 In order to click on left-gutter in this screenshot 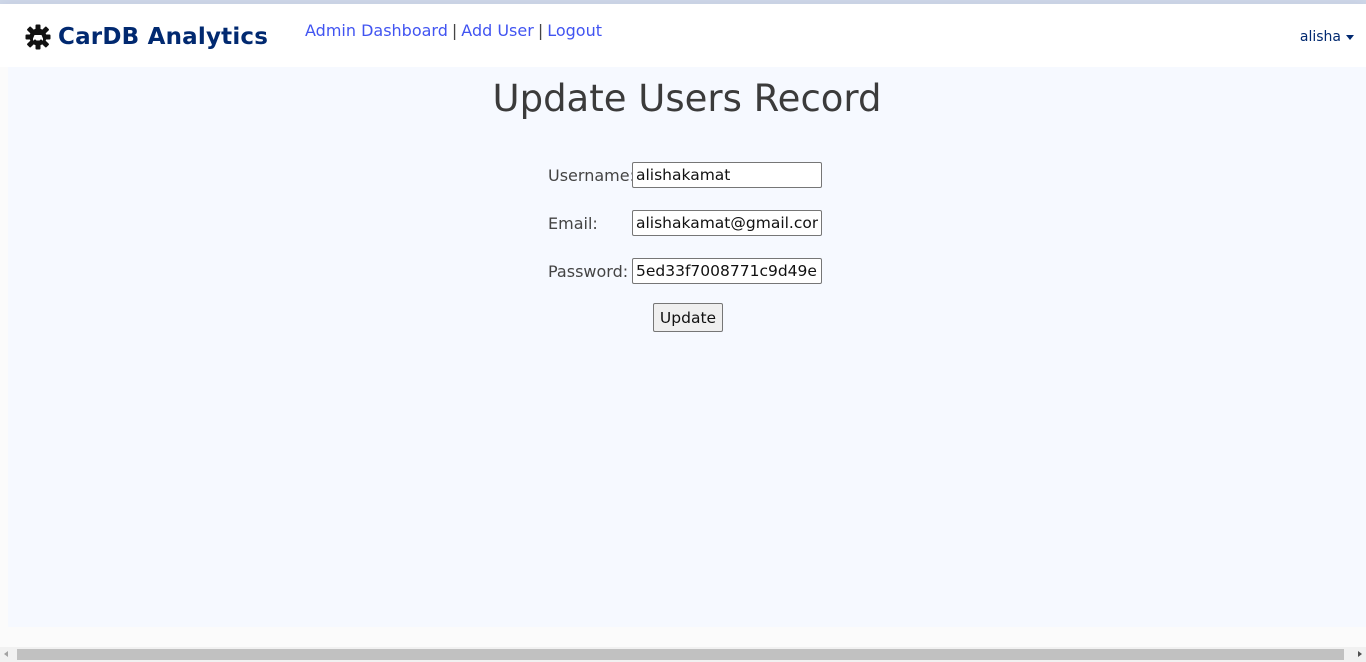, I will do `click(4, 347)`.